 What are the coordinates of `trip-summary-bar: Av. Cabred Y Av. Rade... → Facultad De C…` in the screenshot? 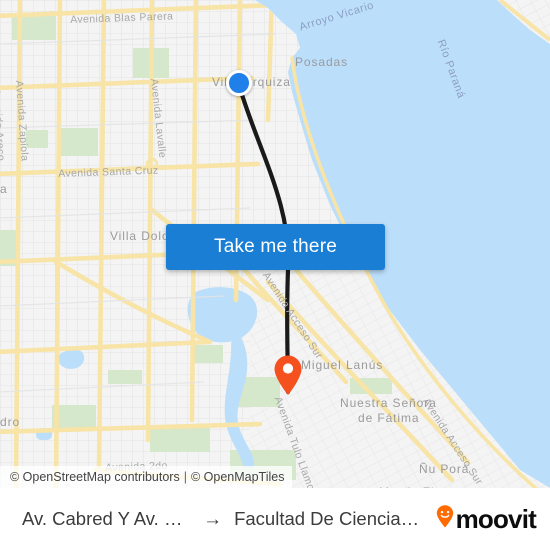 It's located at (275, 519).